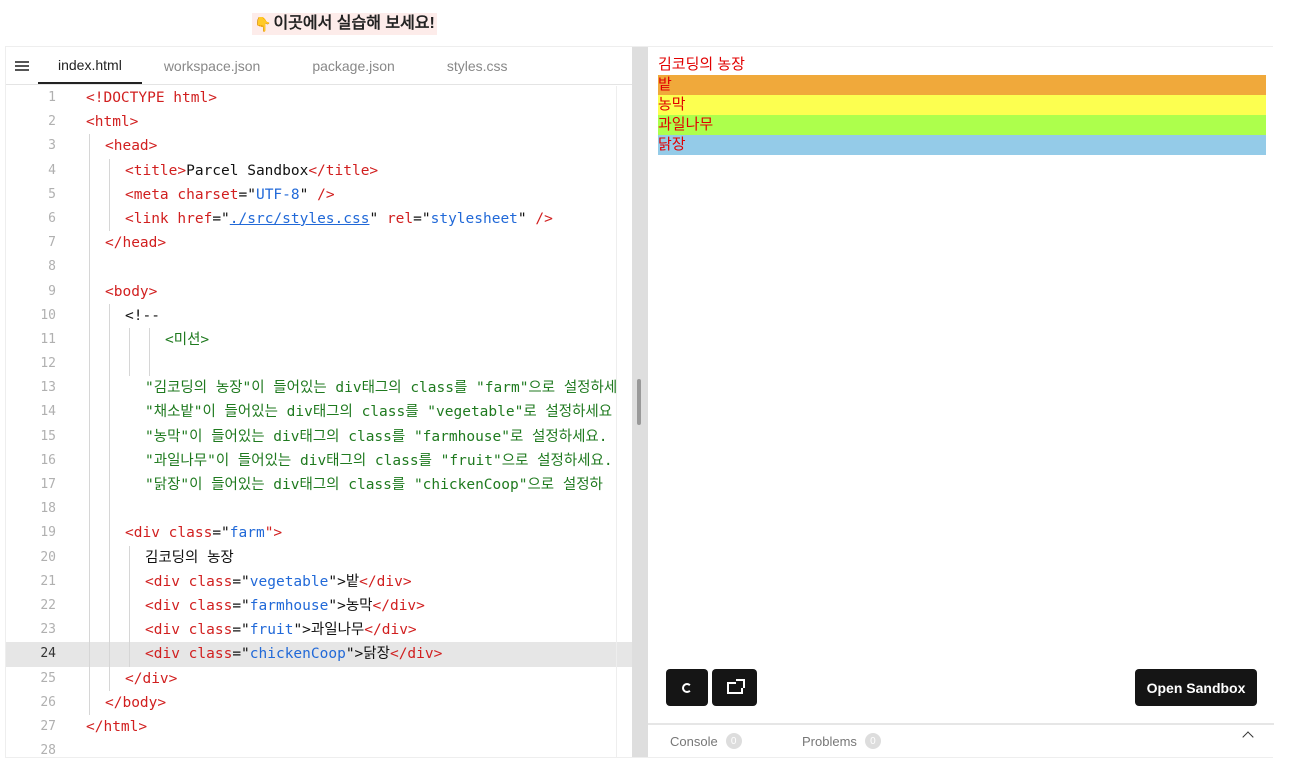  What do you see at coordinates (961, 740) in the screenshot?
I see `bottom-bar: Console 0 Problems 0` at bounding box center [961, 740].